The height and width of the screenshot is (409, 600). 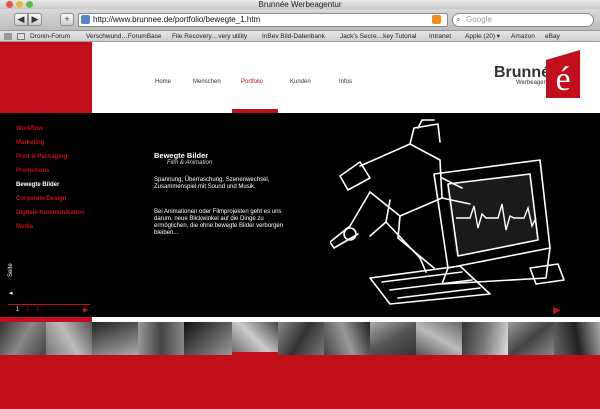 What do you see at coordinates (27, 310) in the screenshot?
I see `page-link-2: 2` at bounding box center [27, 310].